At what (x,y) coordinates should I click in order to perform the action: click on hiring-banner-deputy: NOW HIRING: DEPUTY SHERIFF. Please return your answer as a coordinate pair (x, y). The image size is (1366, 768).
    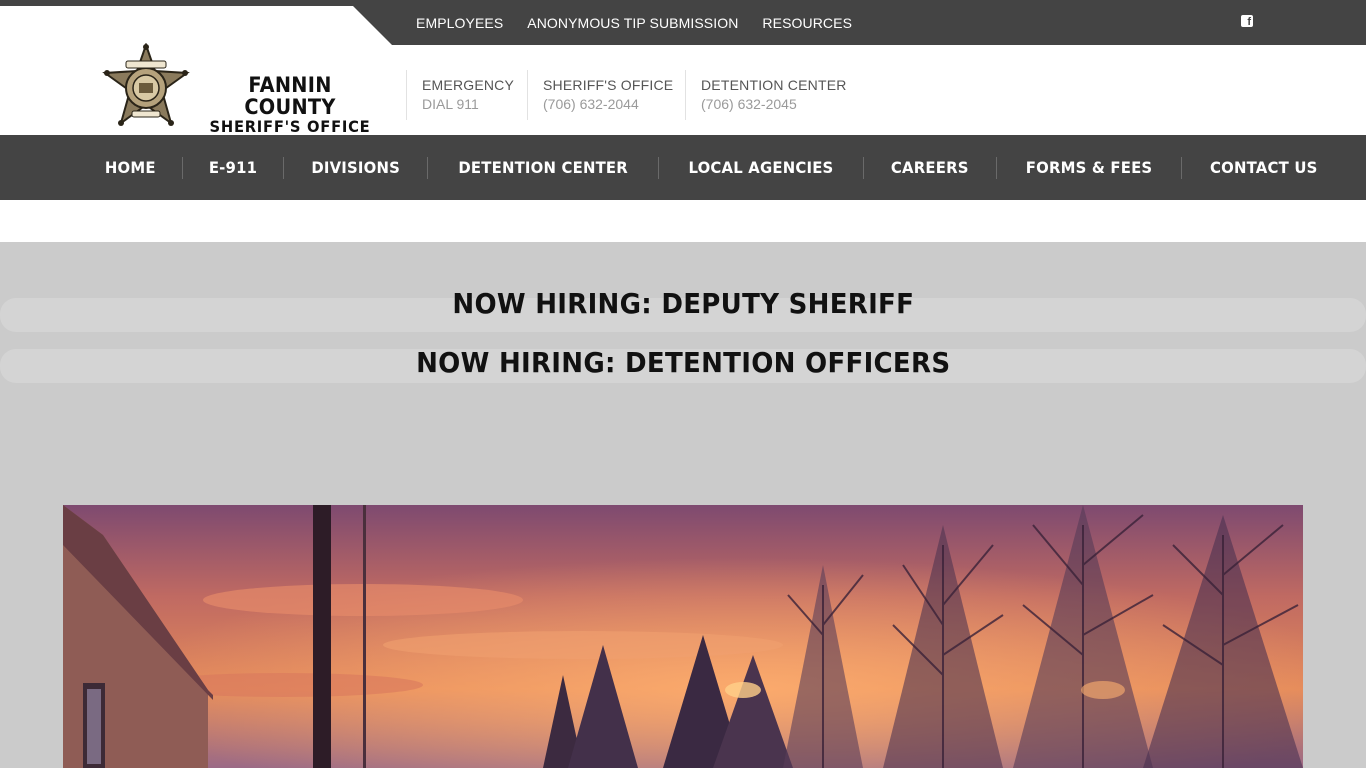
    Looking at the image, I should click on (683, 303).